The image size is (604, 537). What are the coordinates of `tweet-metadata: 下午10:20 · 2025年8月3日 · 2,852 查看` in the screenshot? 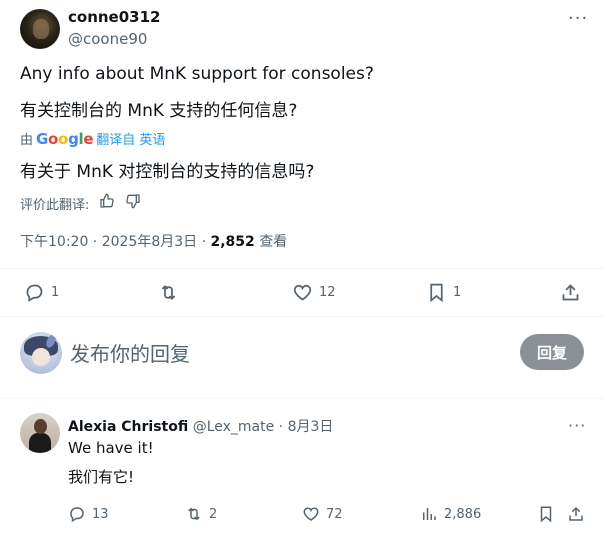 It's located at (153, 241).